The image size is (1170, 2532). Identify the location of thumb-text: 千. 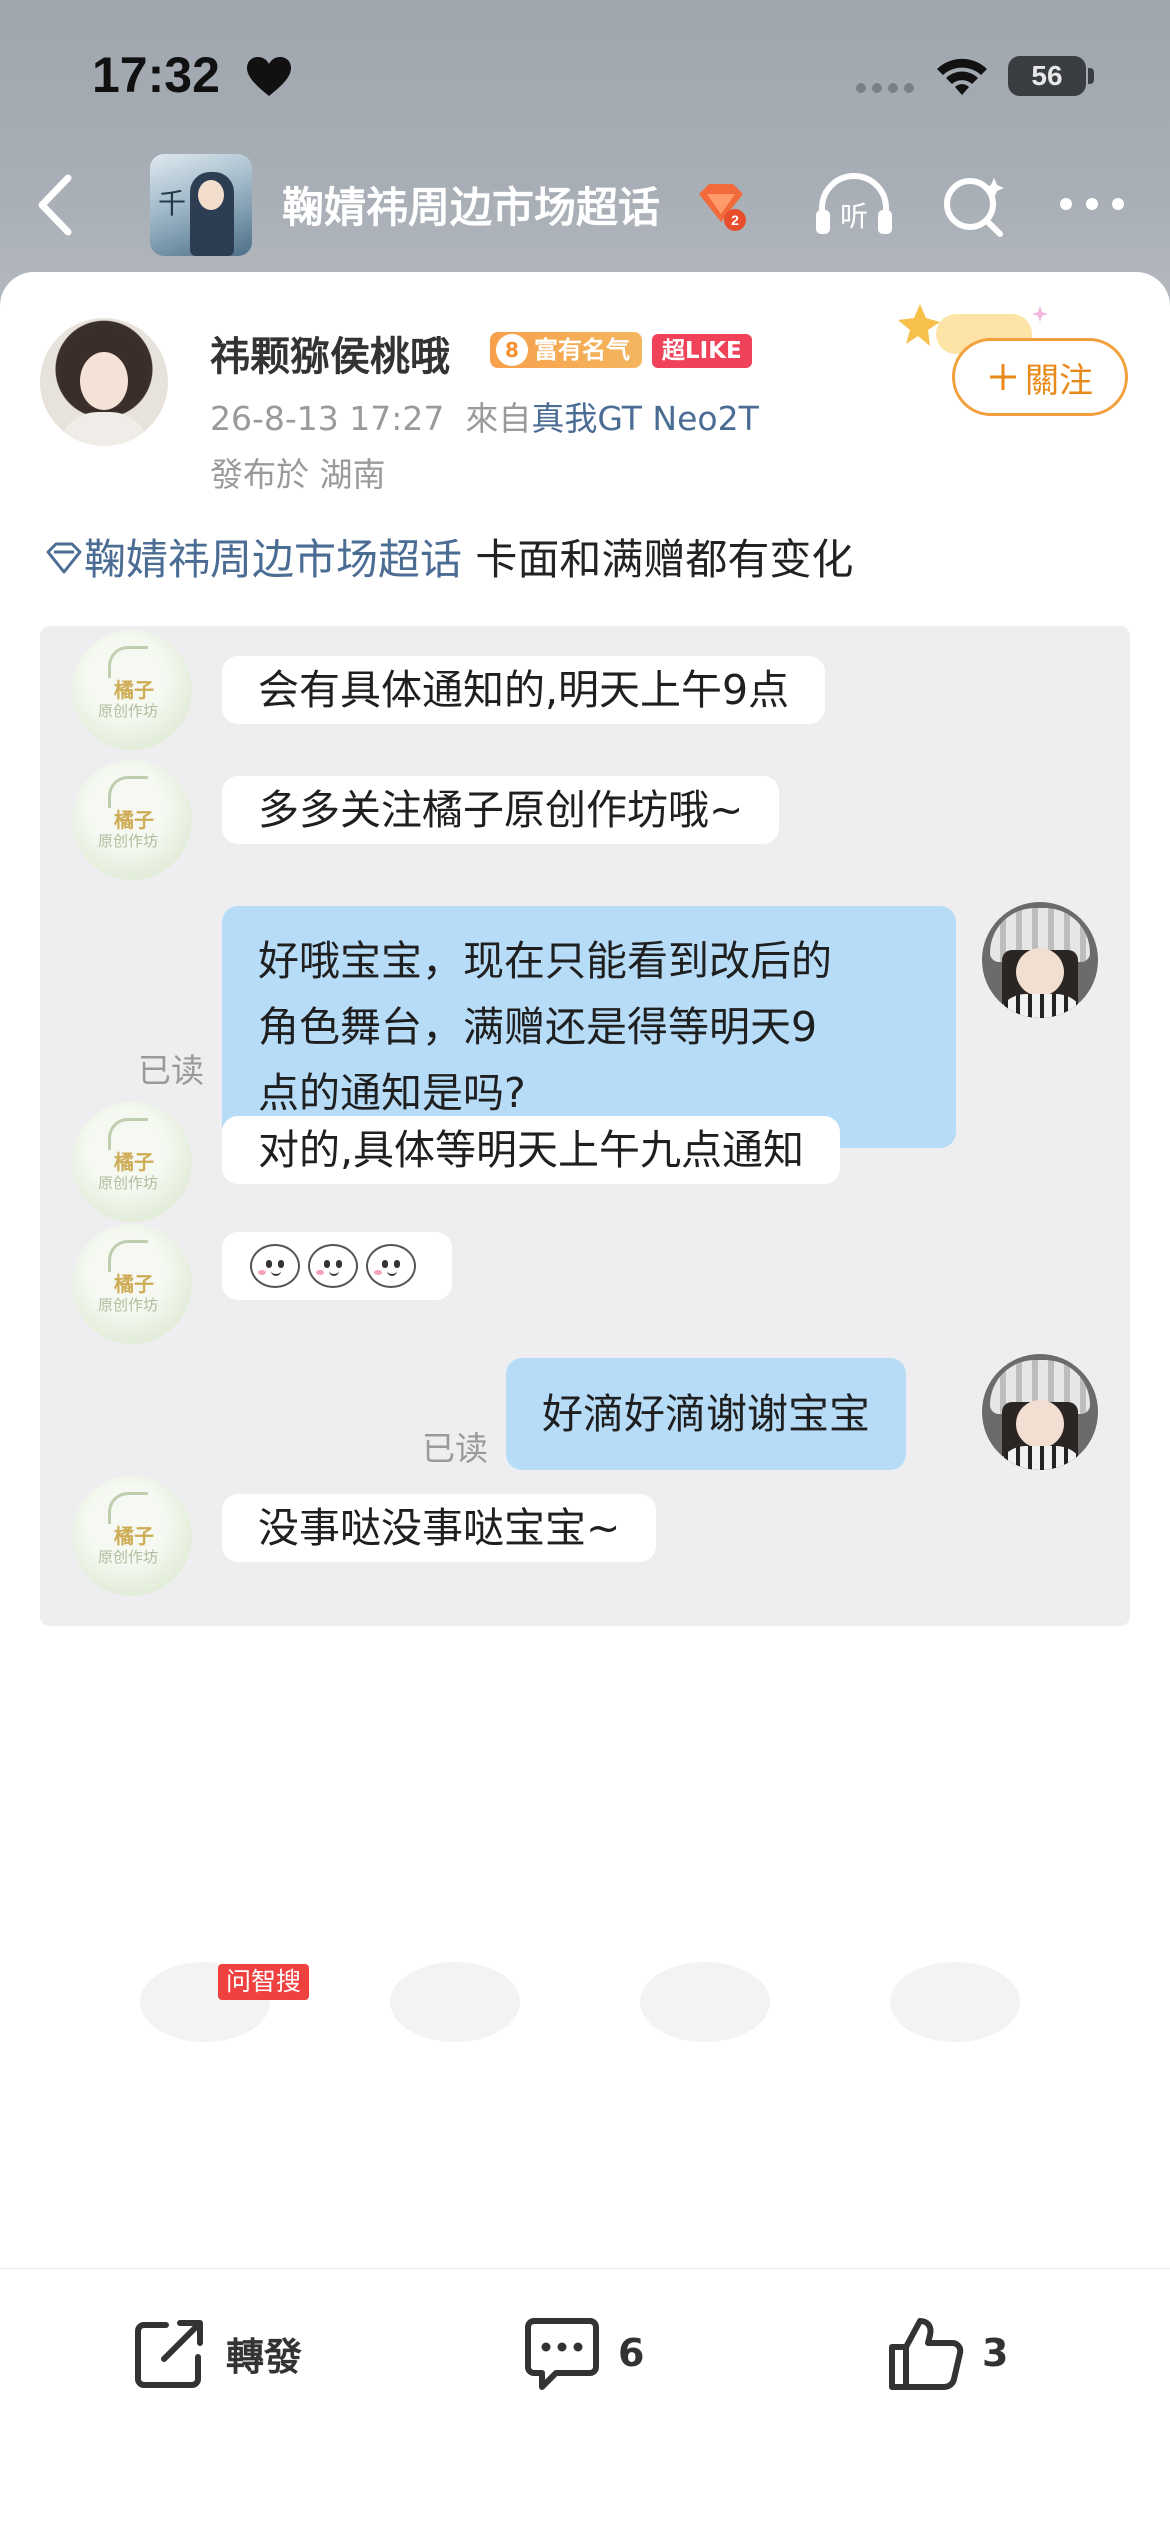
(172, 203).